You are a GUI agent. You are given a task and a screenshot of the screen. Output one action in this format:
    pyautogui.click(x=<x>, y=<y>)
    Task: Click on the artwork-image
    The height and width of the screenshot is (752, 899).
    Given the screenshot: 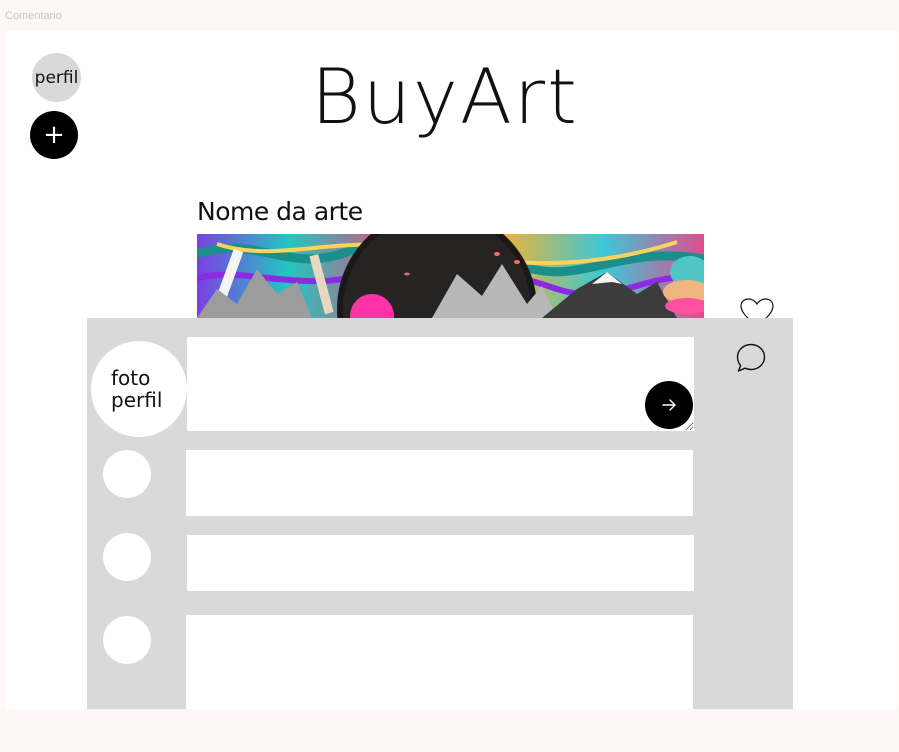 What is the action you would take?
    pyautogui.click(x=450, y=276)
    